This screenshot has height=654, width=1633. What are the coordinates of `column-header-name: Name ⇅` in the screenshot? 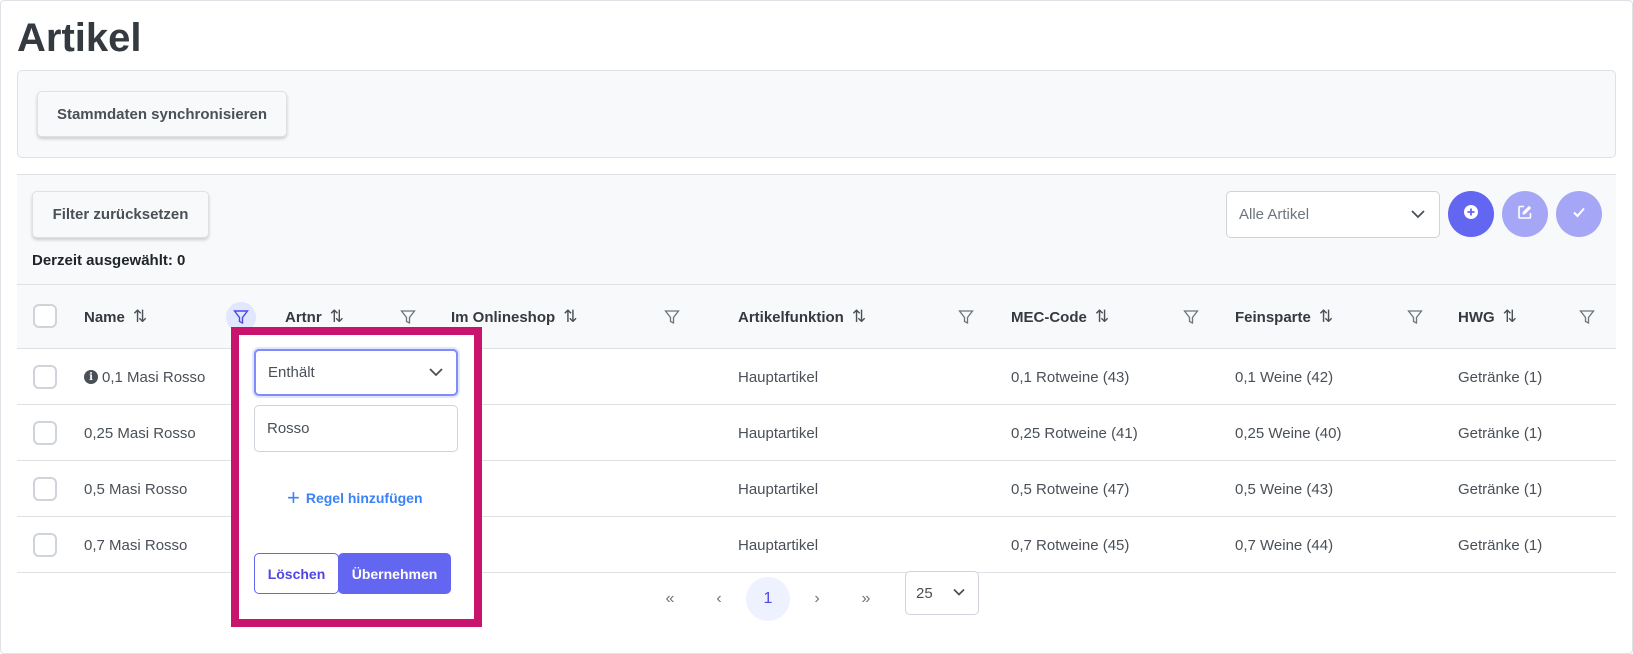 It's located at (115, 317).